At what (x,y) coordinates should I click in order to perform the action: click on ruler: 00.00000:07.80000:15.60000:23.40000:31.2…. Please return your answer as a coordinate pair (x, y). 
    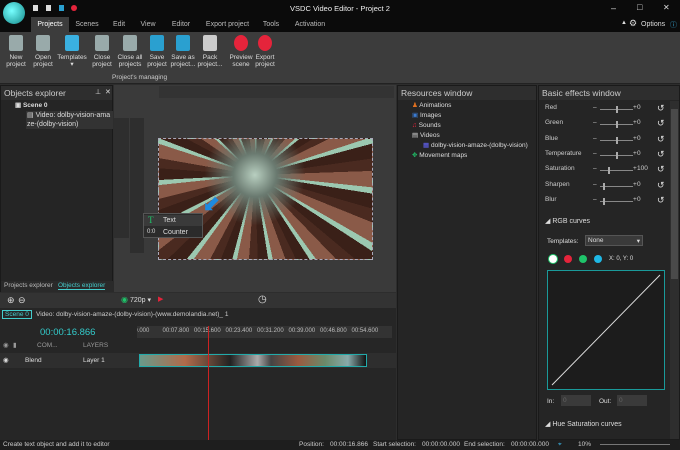
    Looking at the image, I should click on (264, 332).